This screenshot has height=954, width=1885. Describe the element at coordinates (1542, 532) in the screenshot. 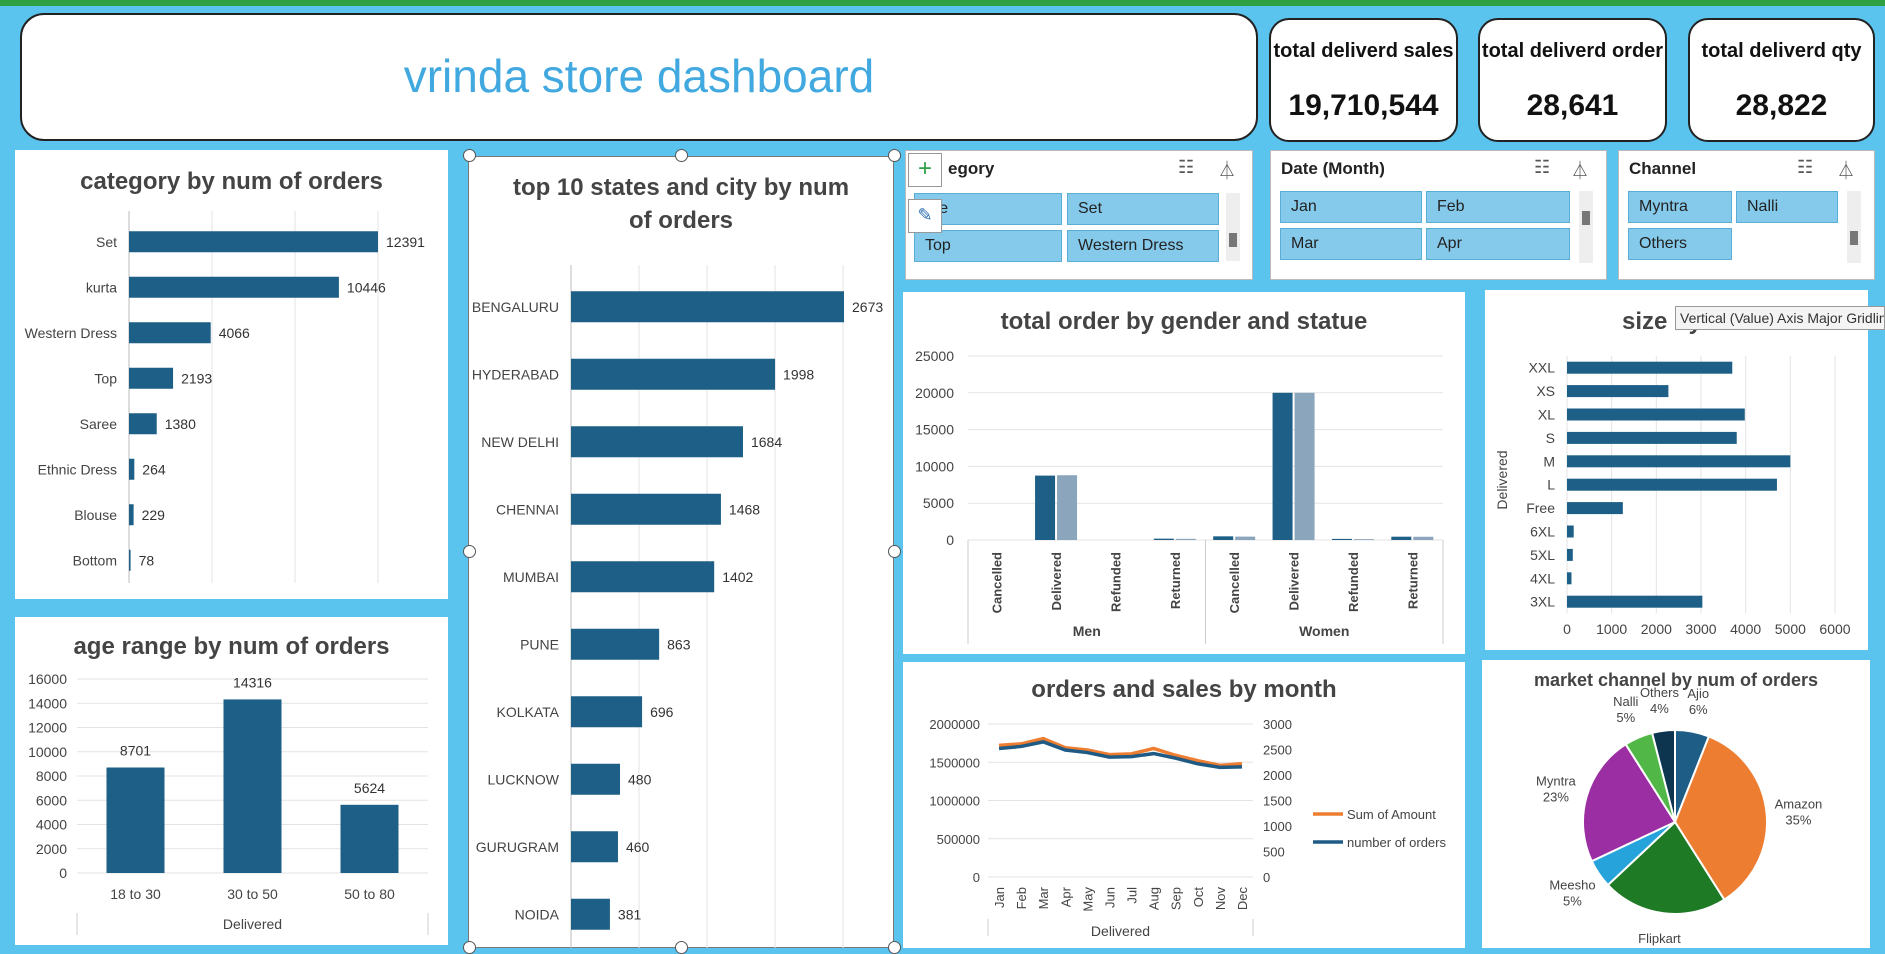

I see `category-label: 6XL` at that location.